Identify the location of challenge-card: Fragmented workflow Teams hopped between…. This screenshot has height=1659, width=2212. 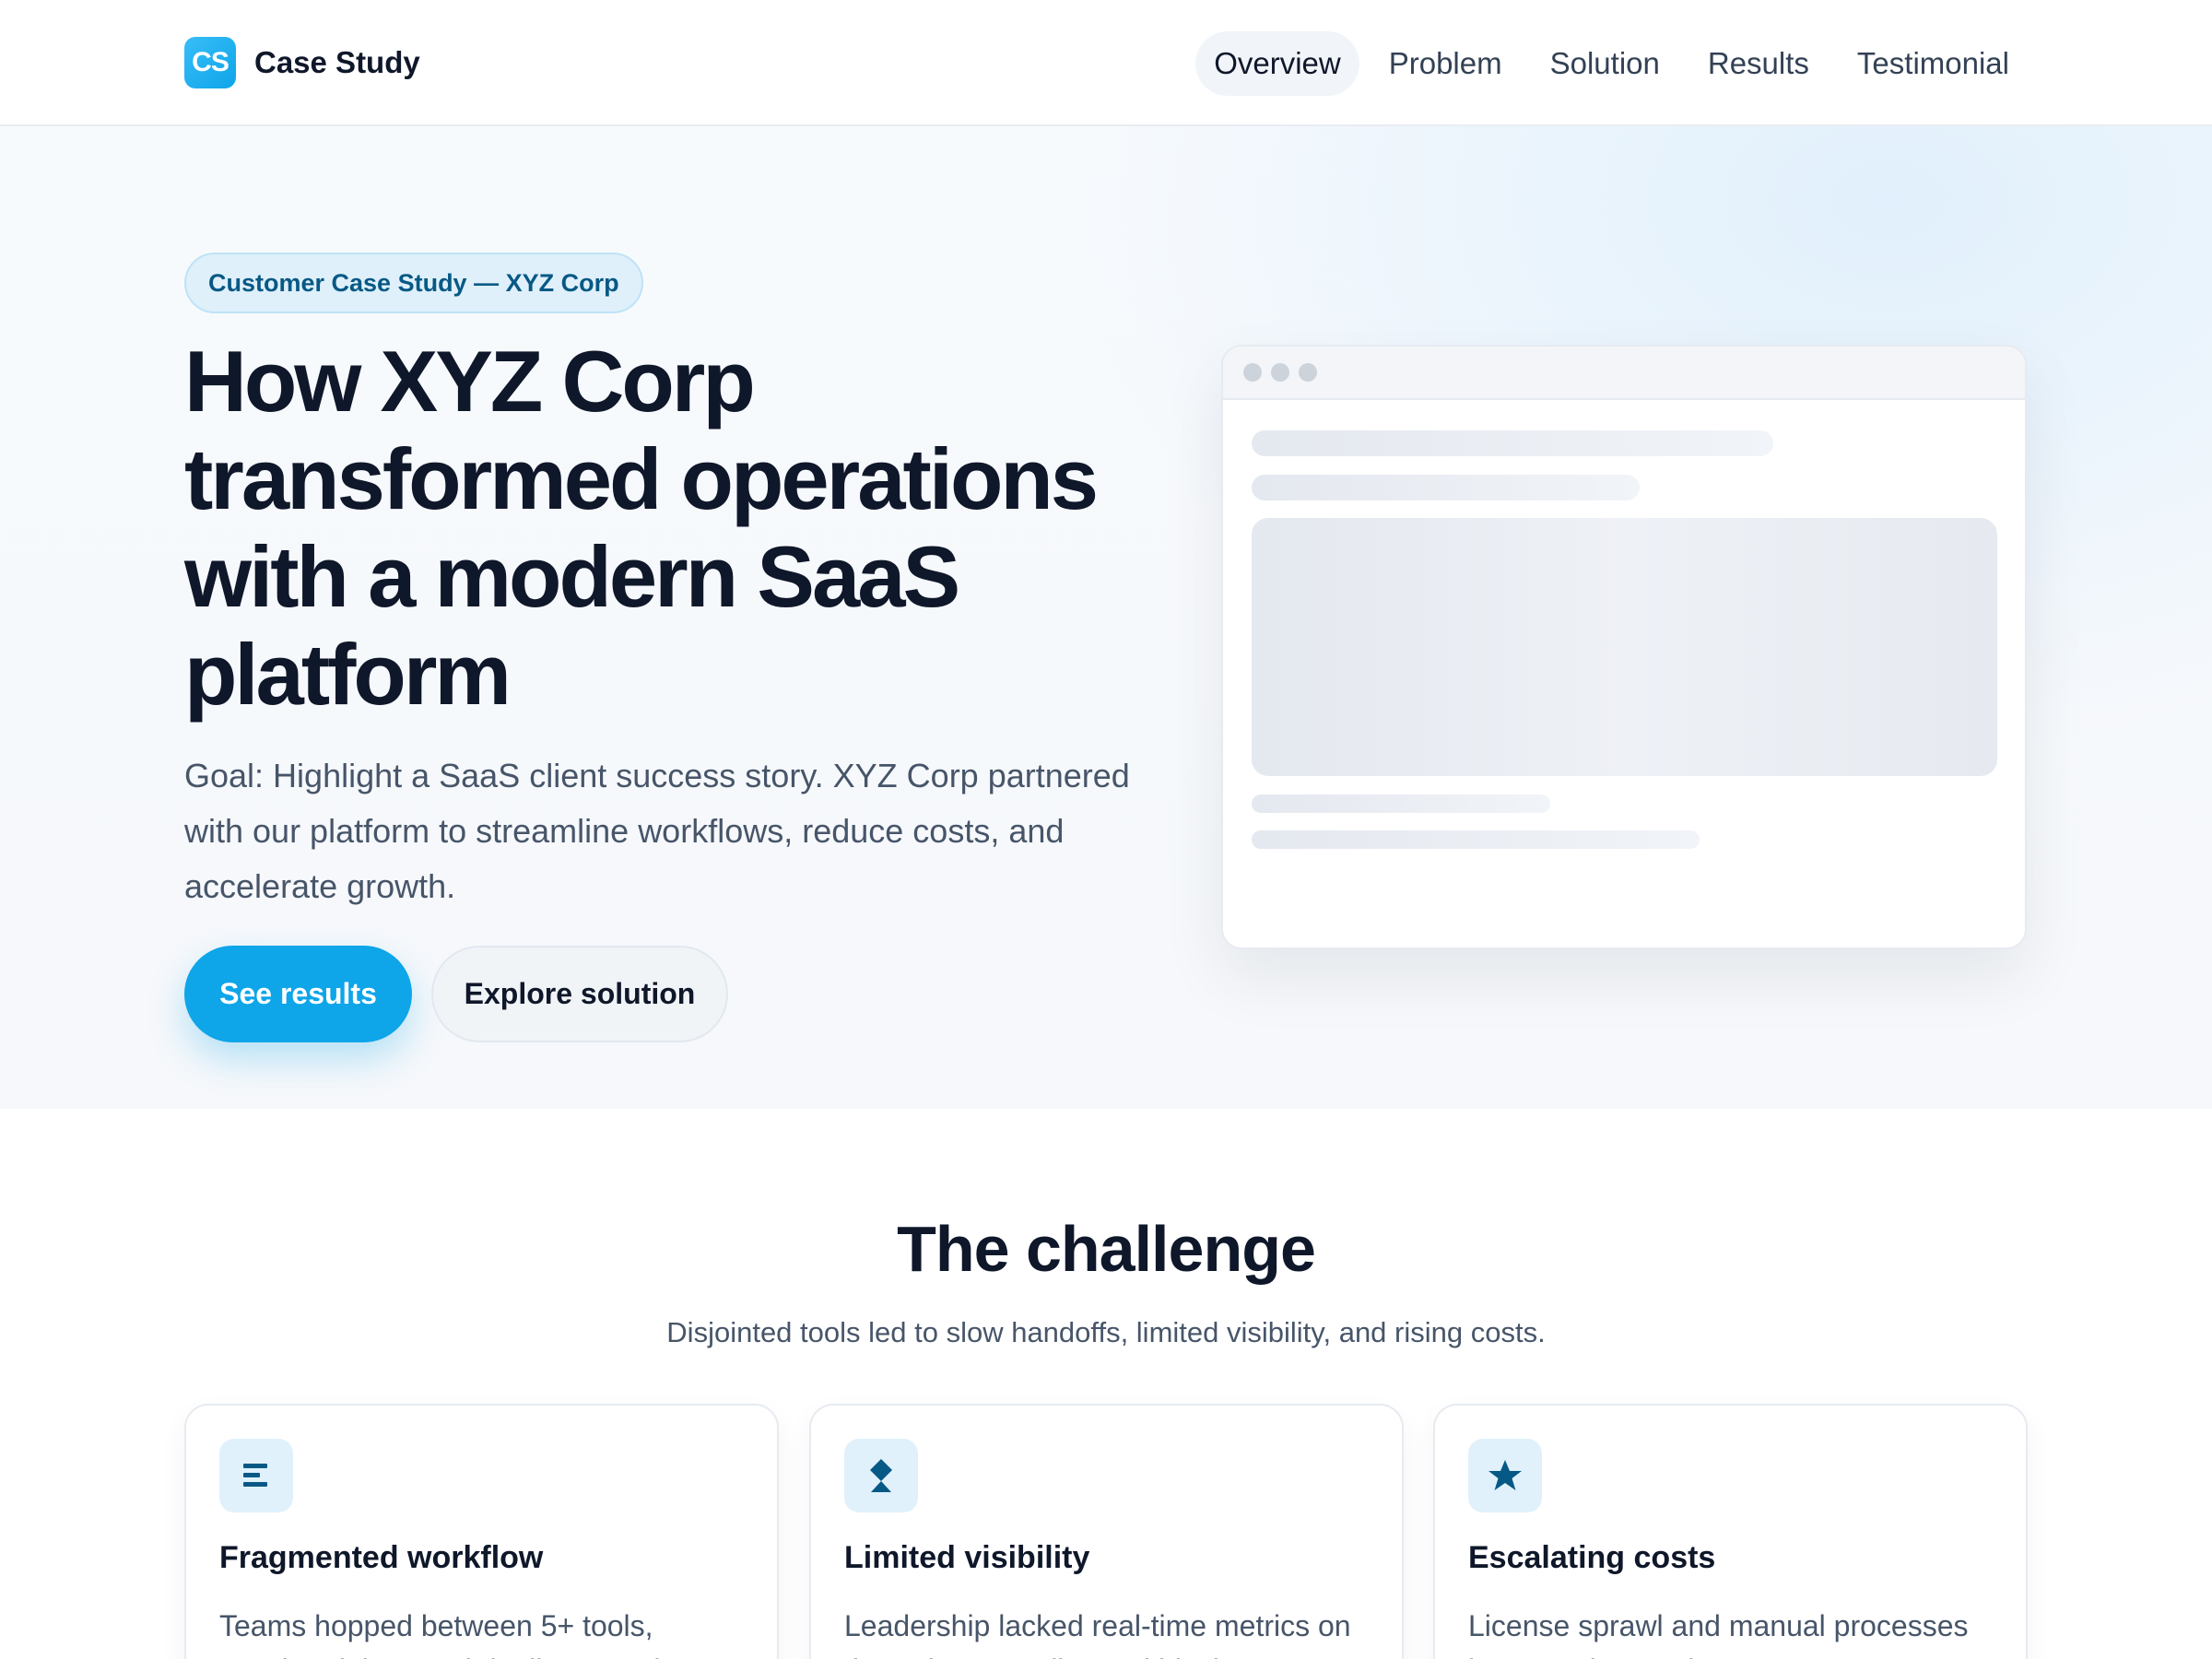
(481, 1531).